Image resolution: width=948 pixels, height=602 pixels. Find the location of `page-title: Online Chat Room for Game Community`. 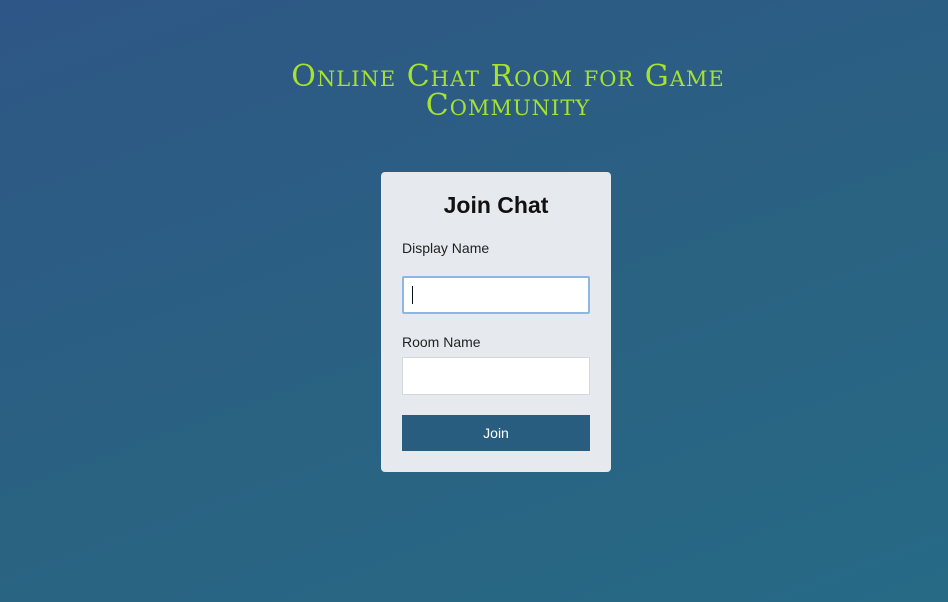

page-title: Online Chat Room for Game Community is located at coordinates (508, 91).